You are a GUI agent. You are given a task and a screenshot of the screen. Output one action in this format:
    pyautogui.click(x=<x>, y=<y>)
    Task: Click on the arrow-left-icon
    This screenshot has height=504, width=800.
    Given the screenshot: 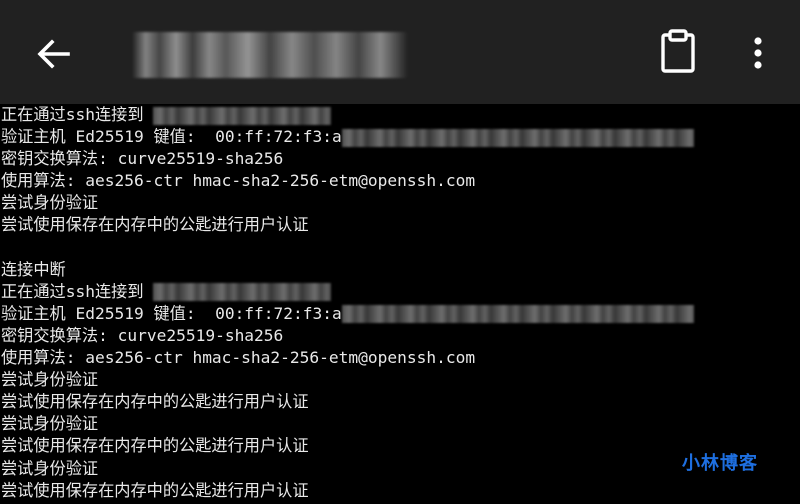 What is the action you would take?
    pyautogui.click(x=54, y=54)
    